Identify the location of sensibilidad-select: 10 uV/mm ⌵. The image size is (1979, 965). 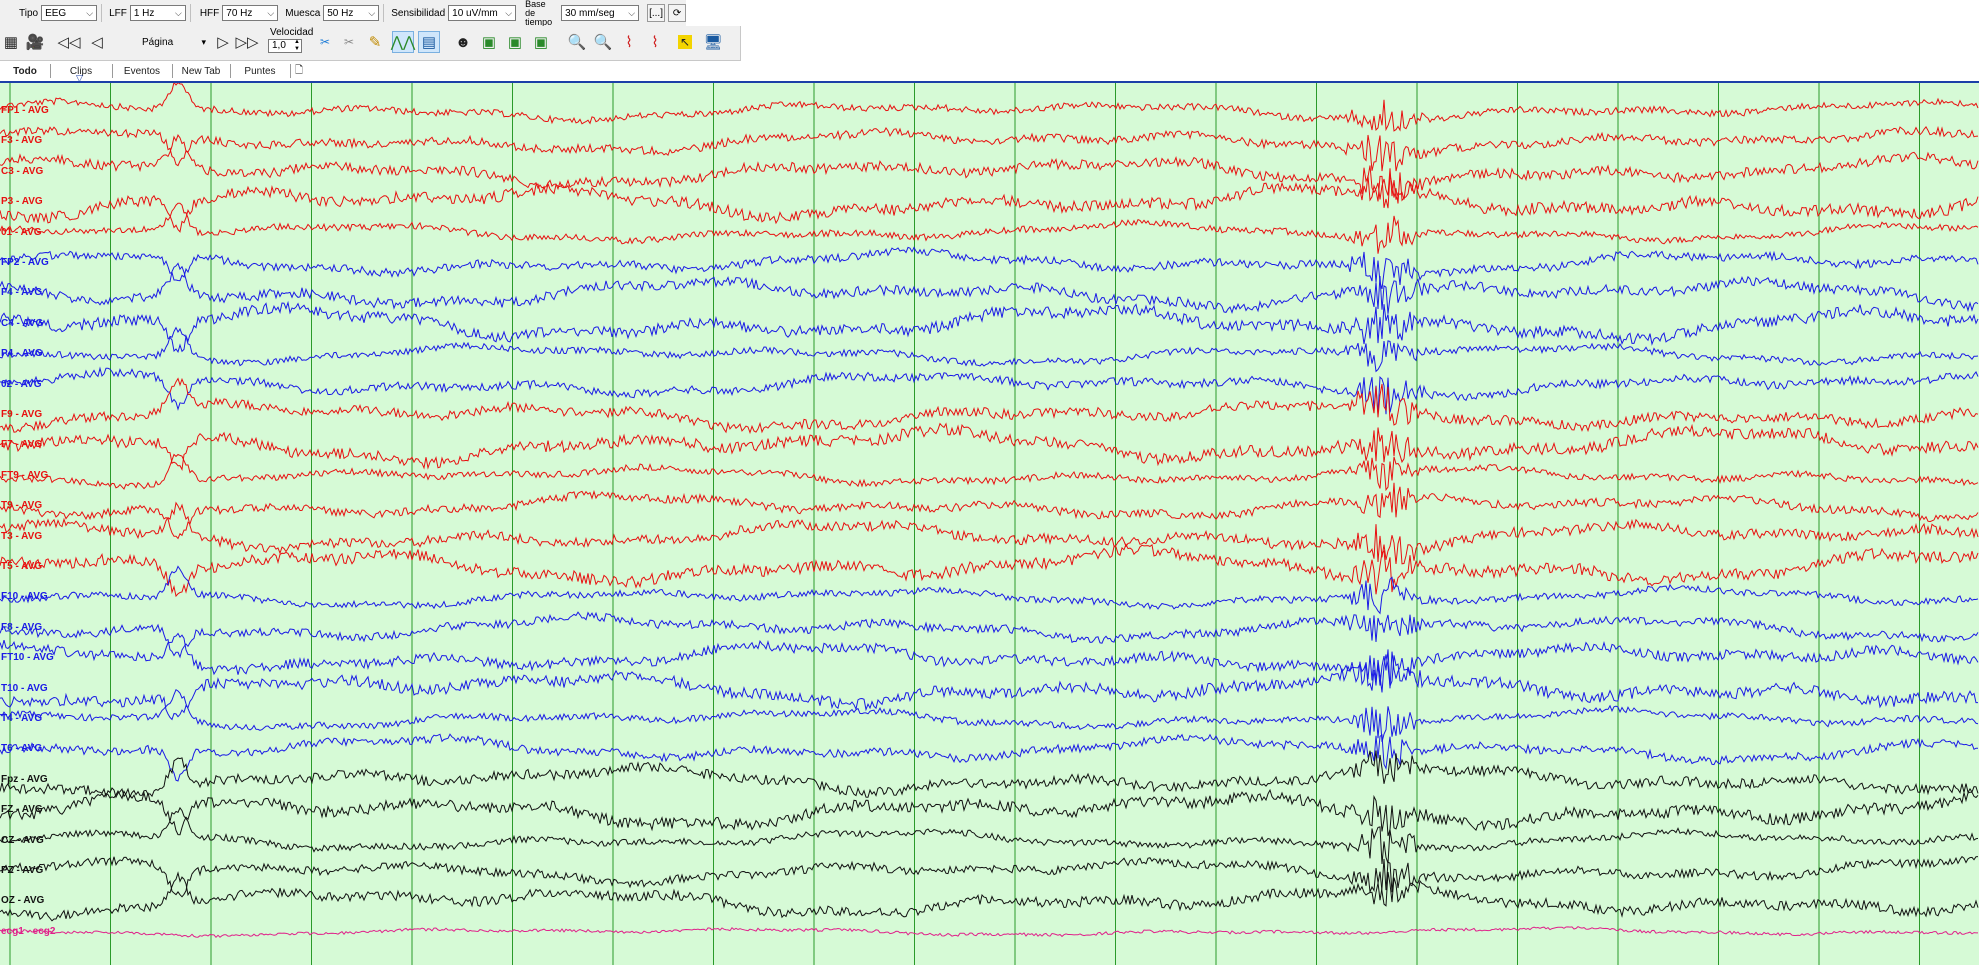
(482, 13).